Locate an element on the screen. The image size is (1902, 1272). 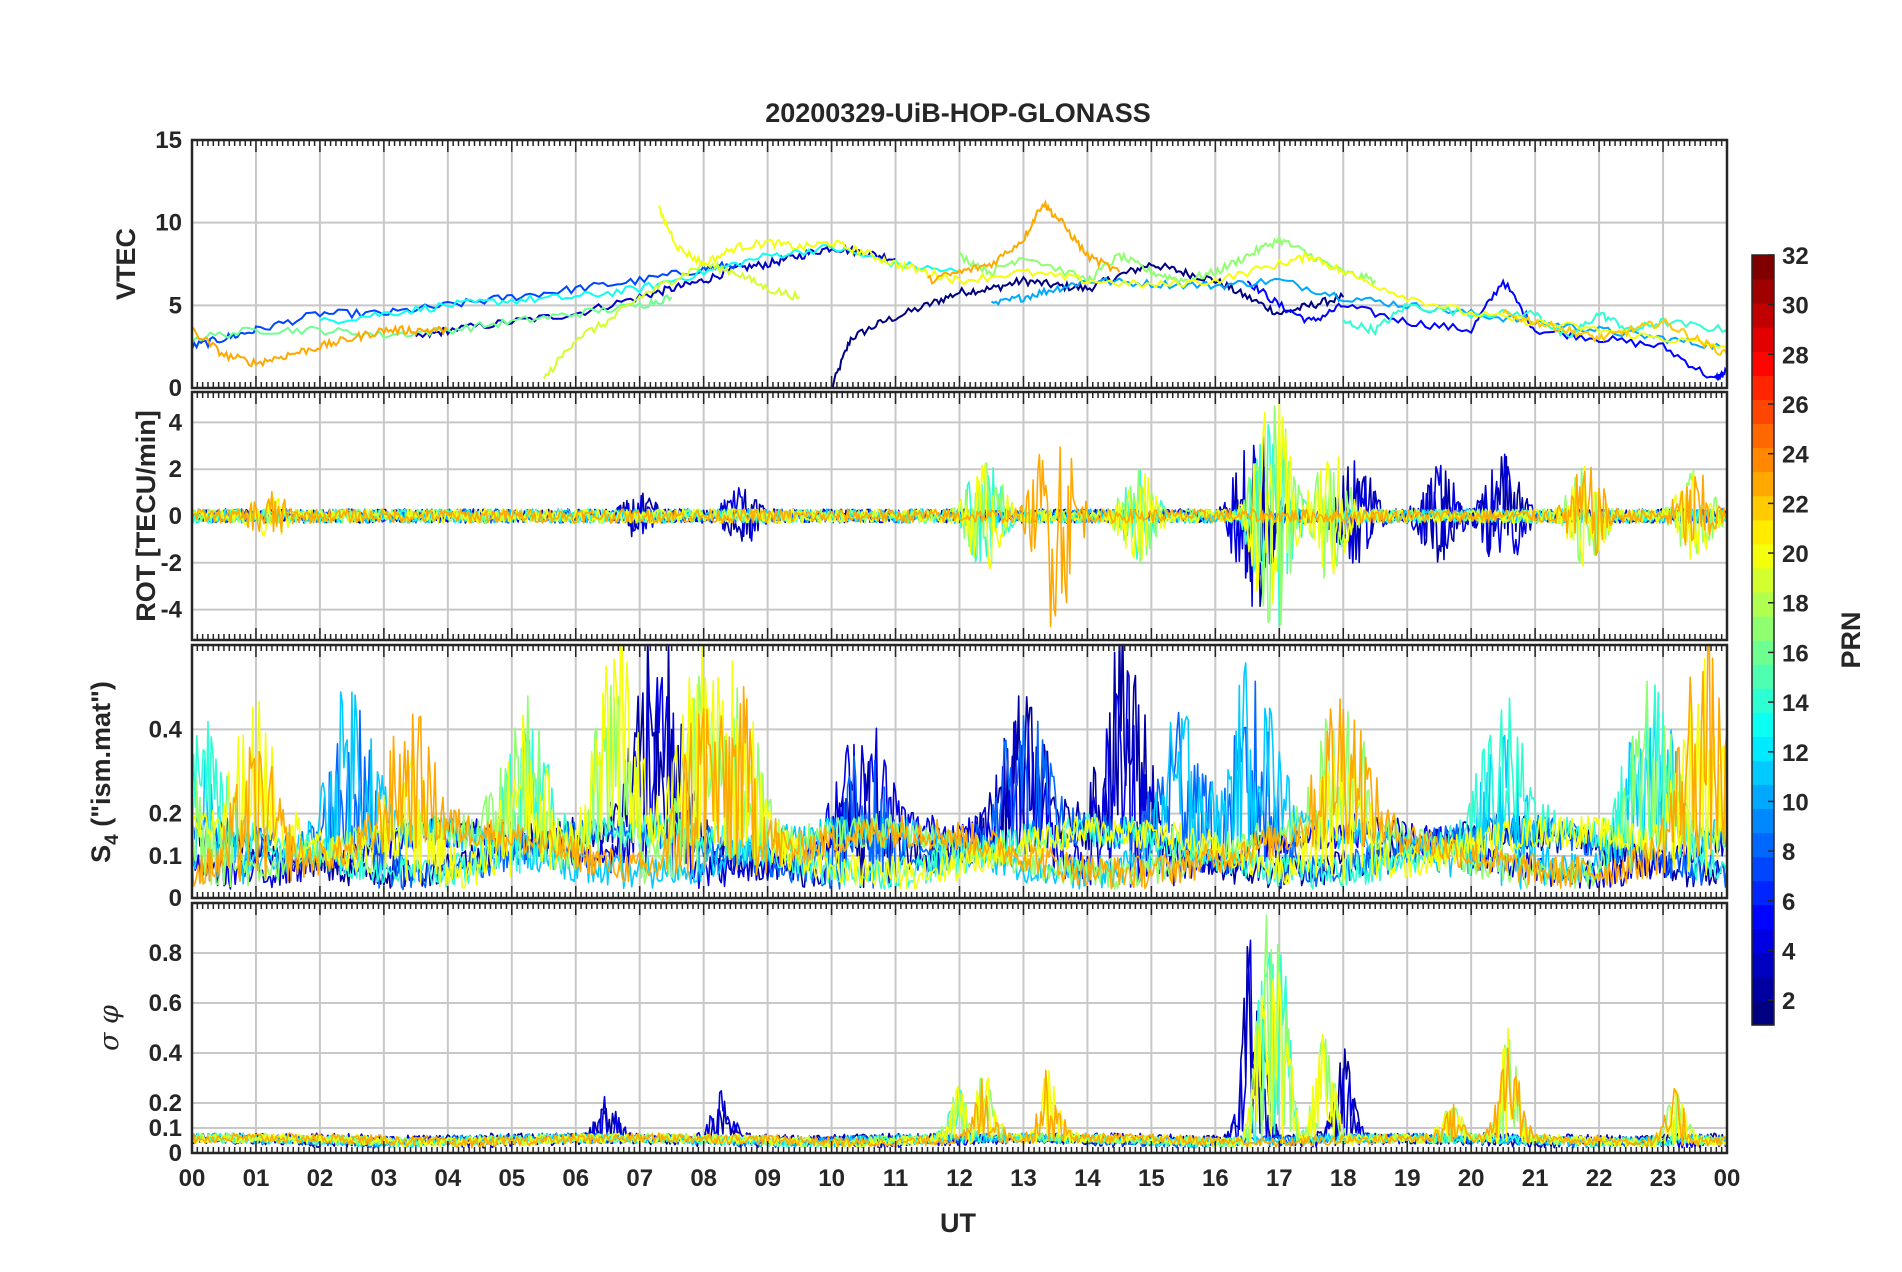
colorbar-tick-label: 28 is located at coordinates (1795, 355).